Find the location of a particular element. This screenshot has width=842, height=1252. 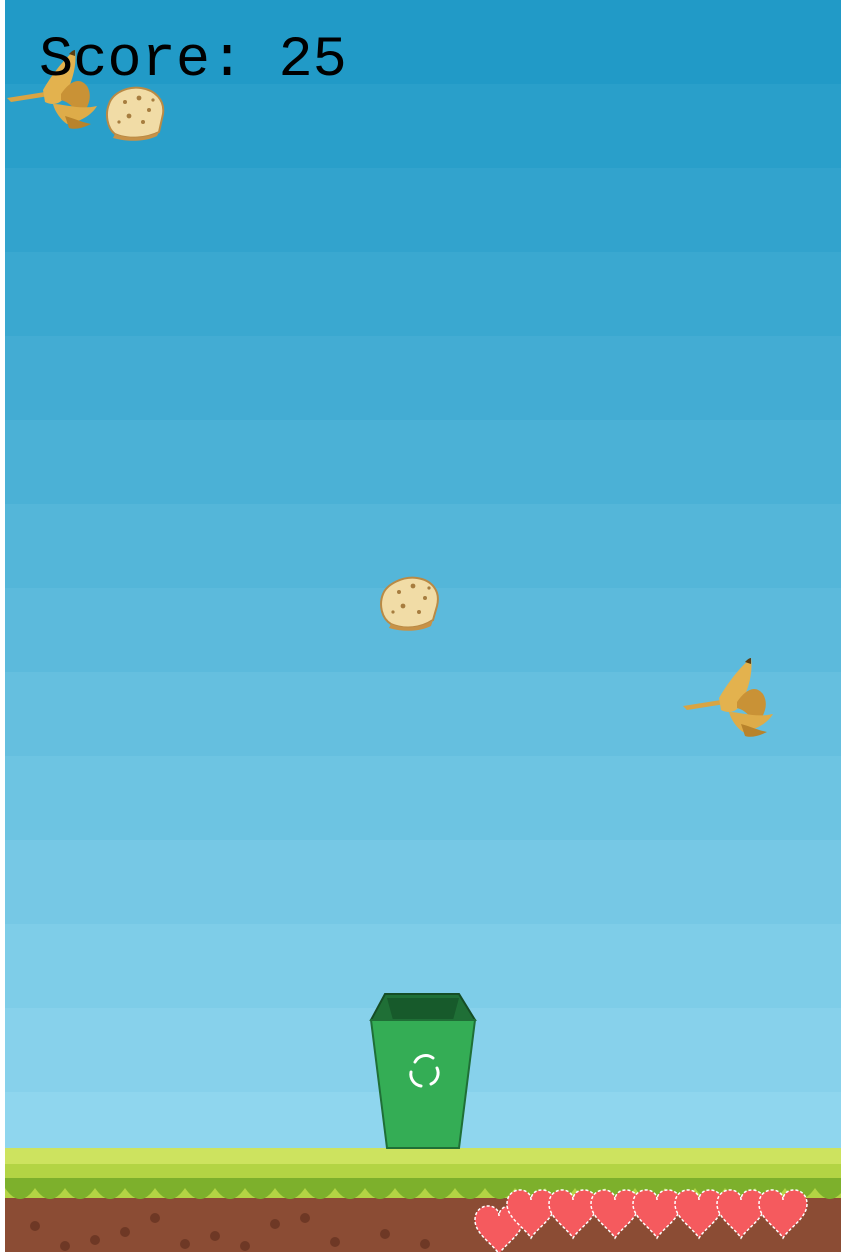

score-value: 25 is located at coordinates (312, 61).